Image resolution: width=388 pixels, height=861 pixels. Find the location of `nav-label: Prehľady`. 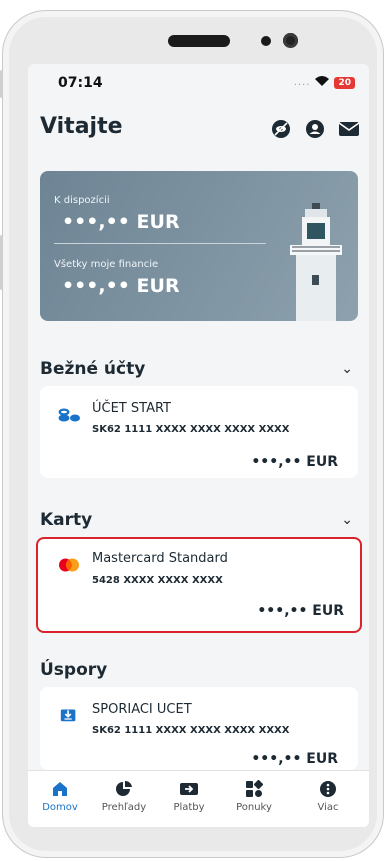

nav-label: Prehľady is located at coordinates (124, 807).